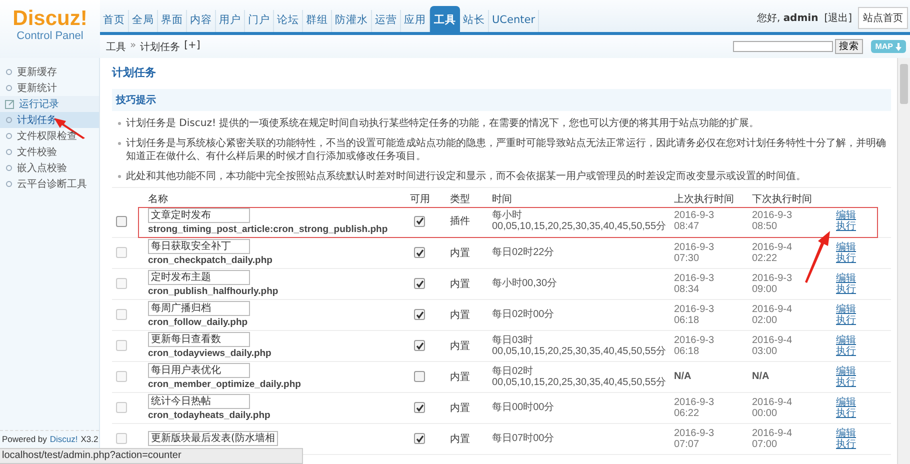 This screenshot has width=910, height=464. I want to click on schedule-text: 每小时00,30分, so click(525, 283).